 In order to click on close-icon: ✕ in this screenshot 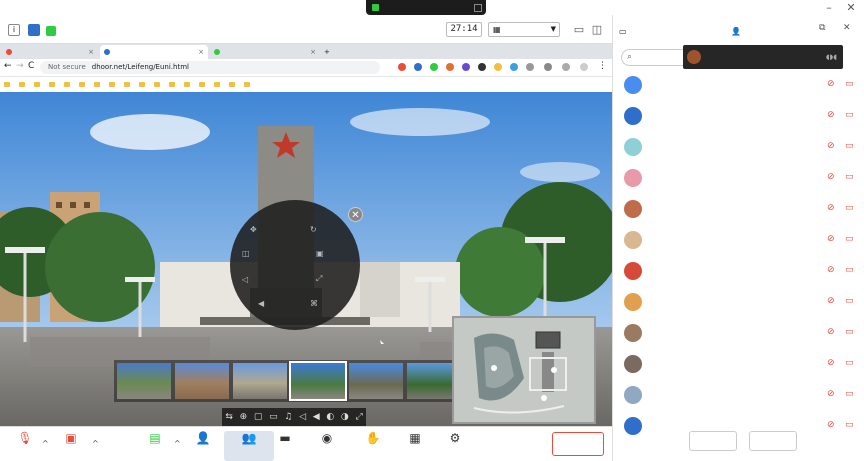, I will do `click(847, 28)`.